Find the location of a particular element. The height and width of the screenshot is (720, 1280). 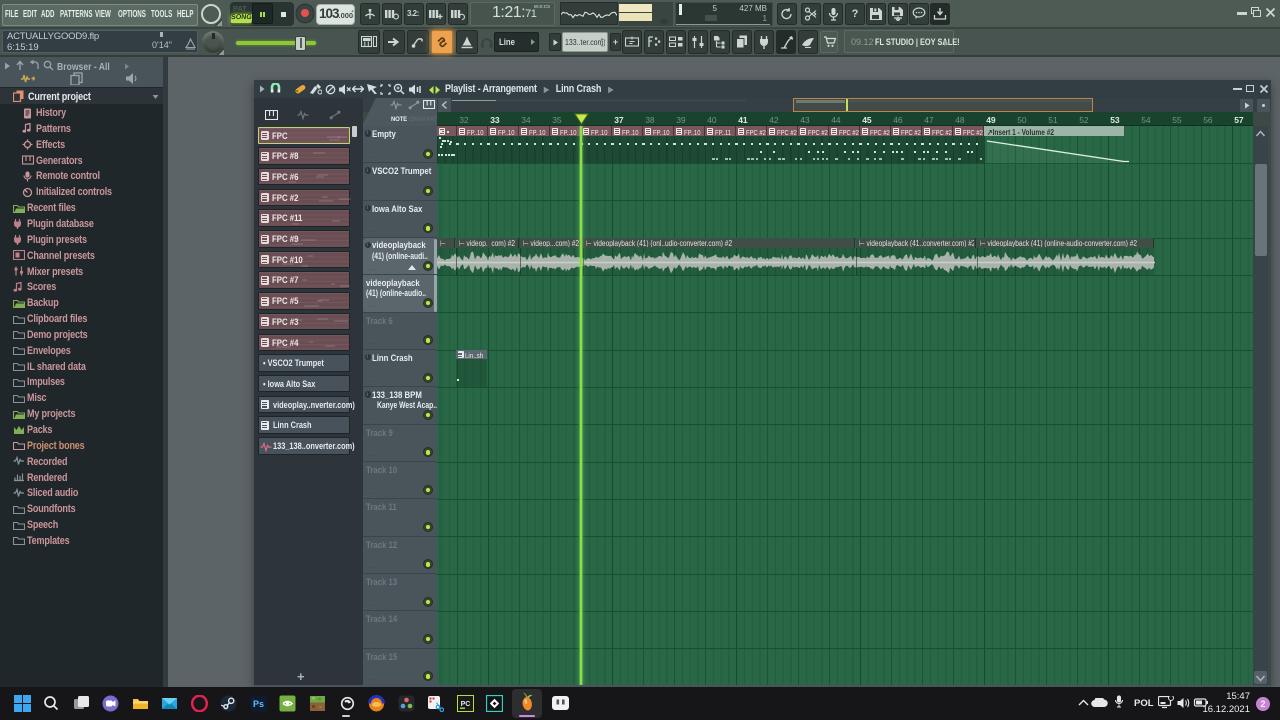

svg-text: PC is located at coordinates (465, 704).